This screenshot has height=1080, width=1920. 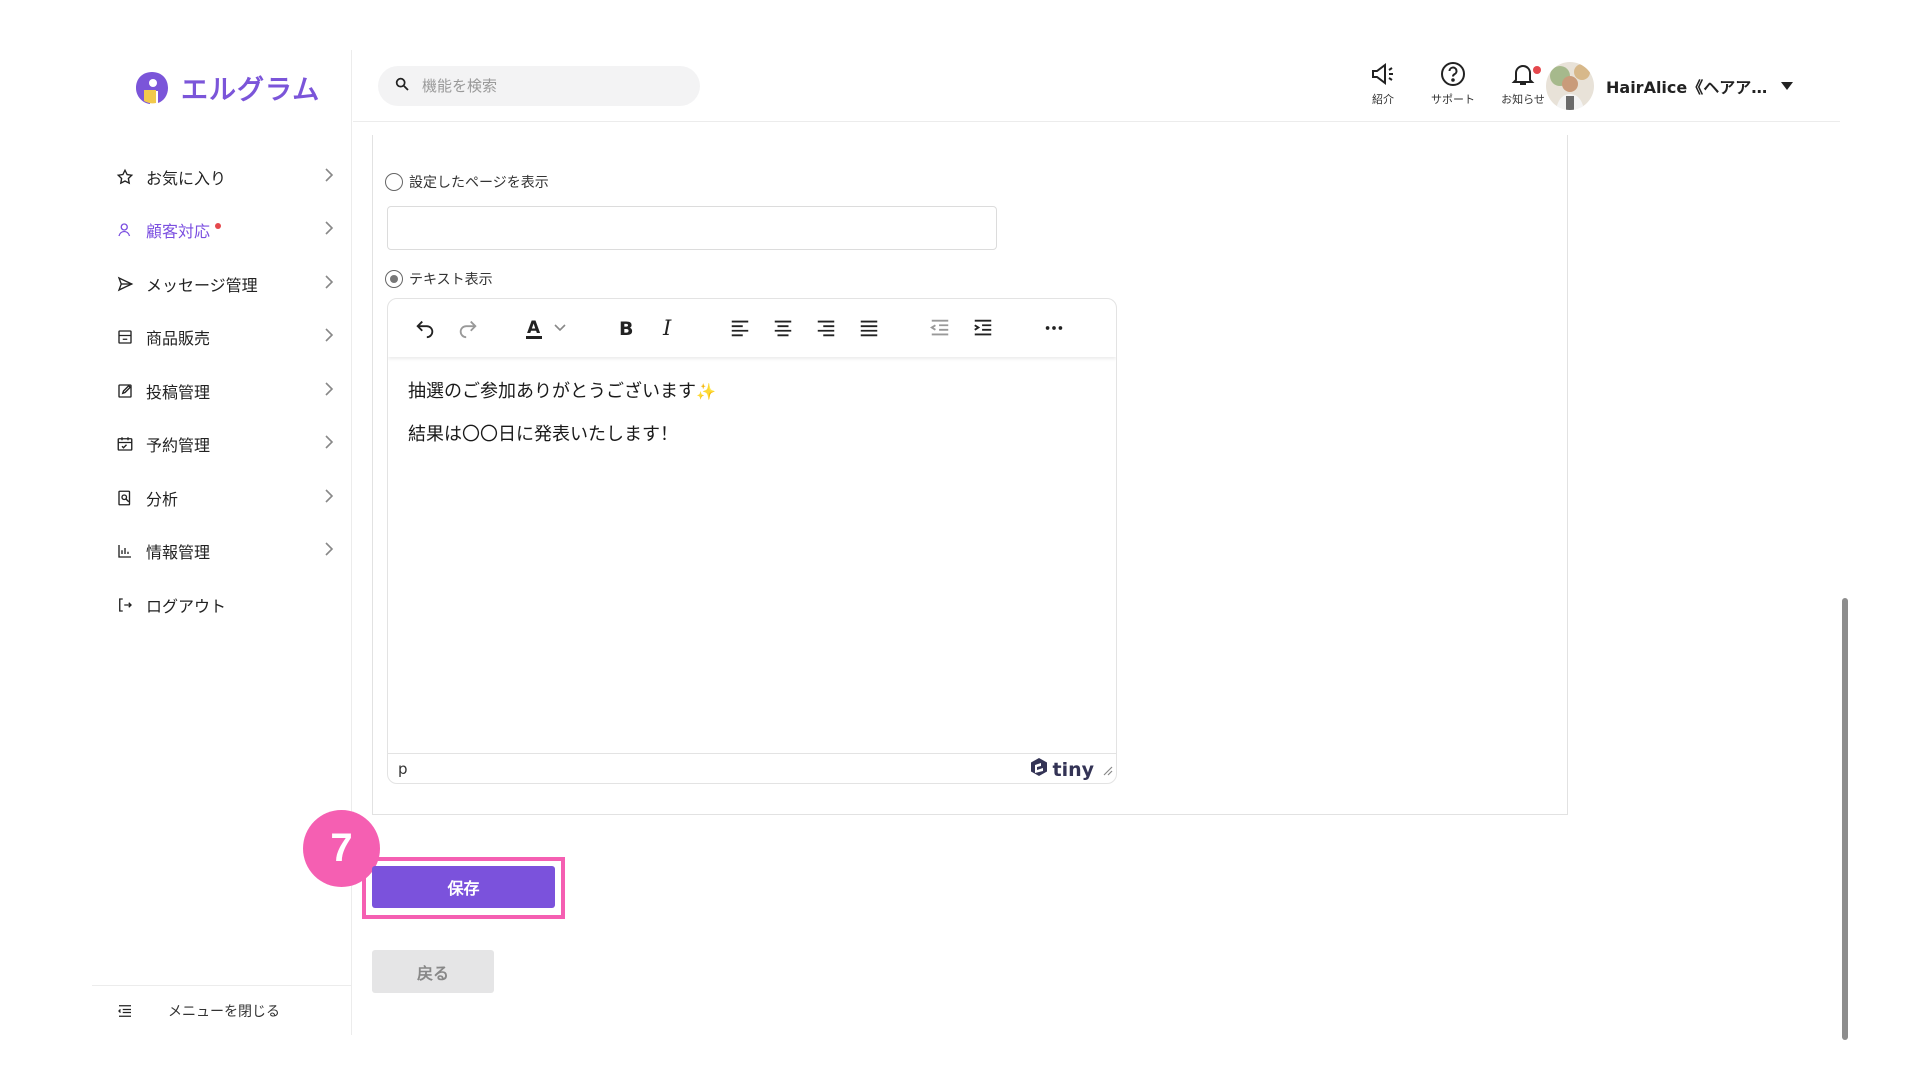 I want to click on notifications-button: お知らせ, so click(x=1523, y=83).